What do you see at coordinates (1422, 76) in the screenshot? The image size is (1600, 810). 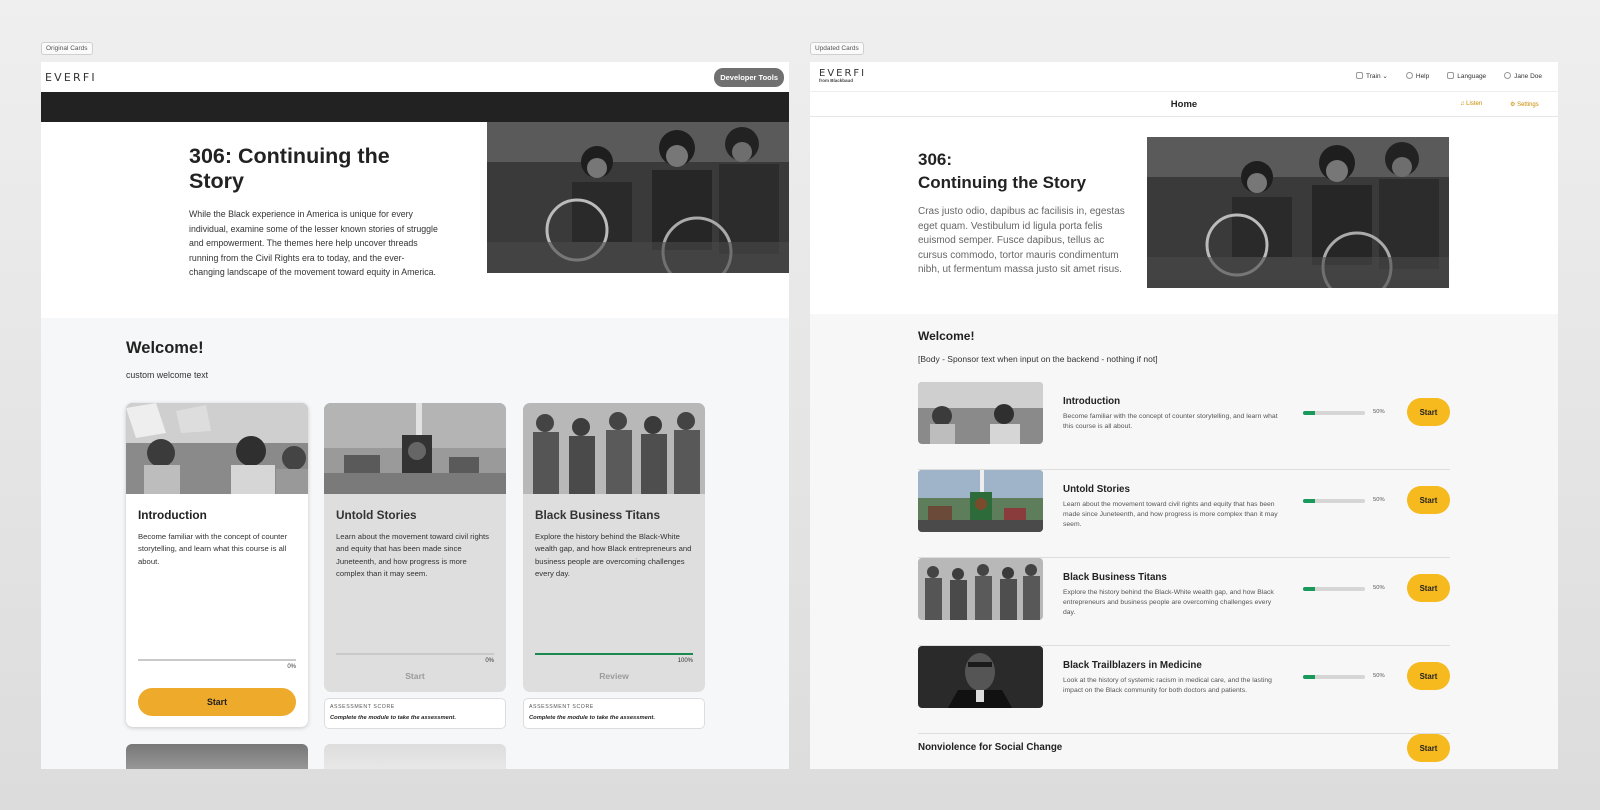 I see `nav-help-label: Help` at bounding box center [1422, 76].